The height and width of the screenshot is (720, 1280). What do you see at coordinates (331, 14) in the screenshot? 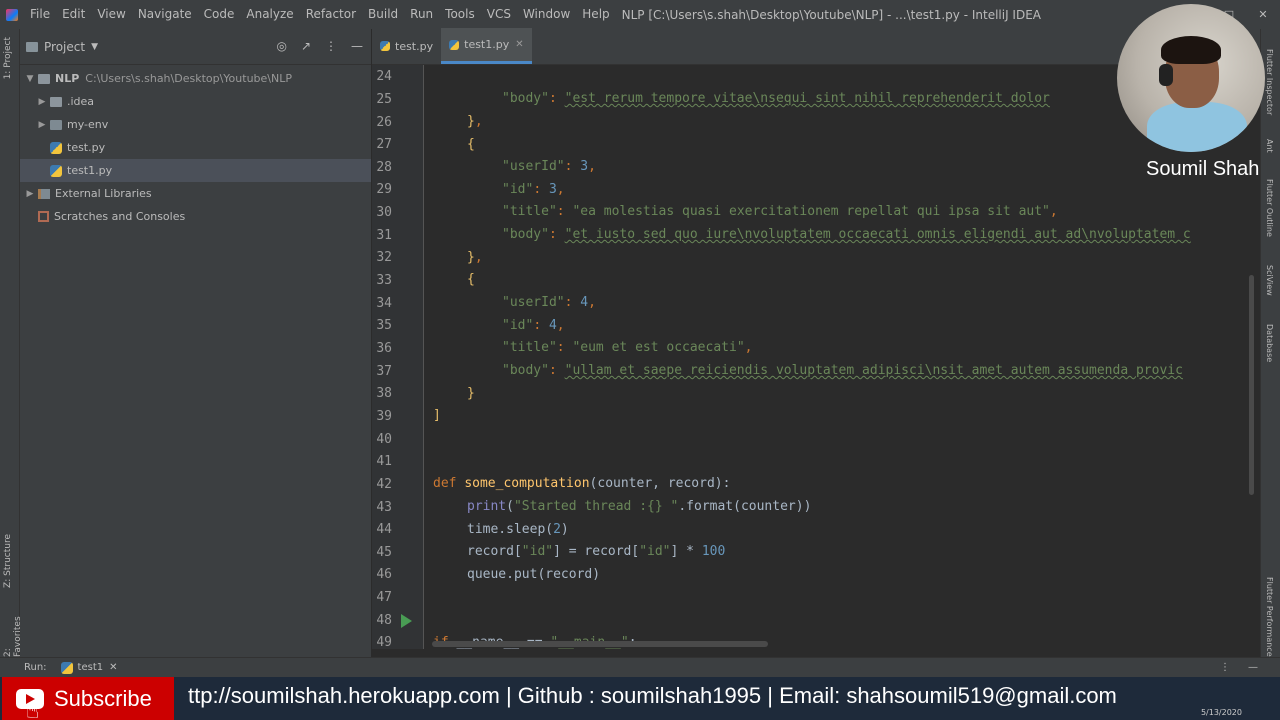
I see `menu-refactor: Refactor` at bounding box center [331, 14].